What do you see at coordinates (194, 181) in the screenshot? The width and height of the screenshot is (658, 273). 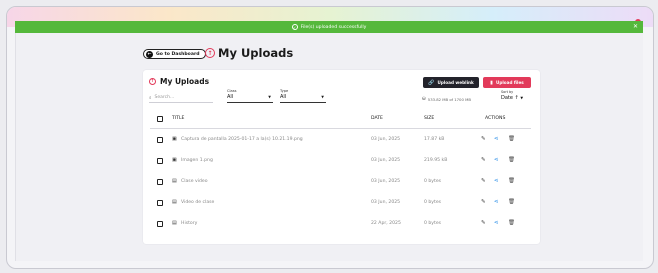 I see `row-title: Clase video` at bounding box center [194, 181].